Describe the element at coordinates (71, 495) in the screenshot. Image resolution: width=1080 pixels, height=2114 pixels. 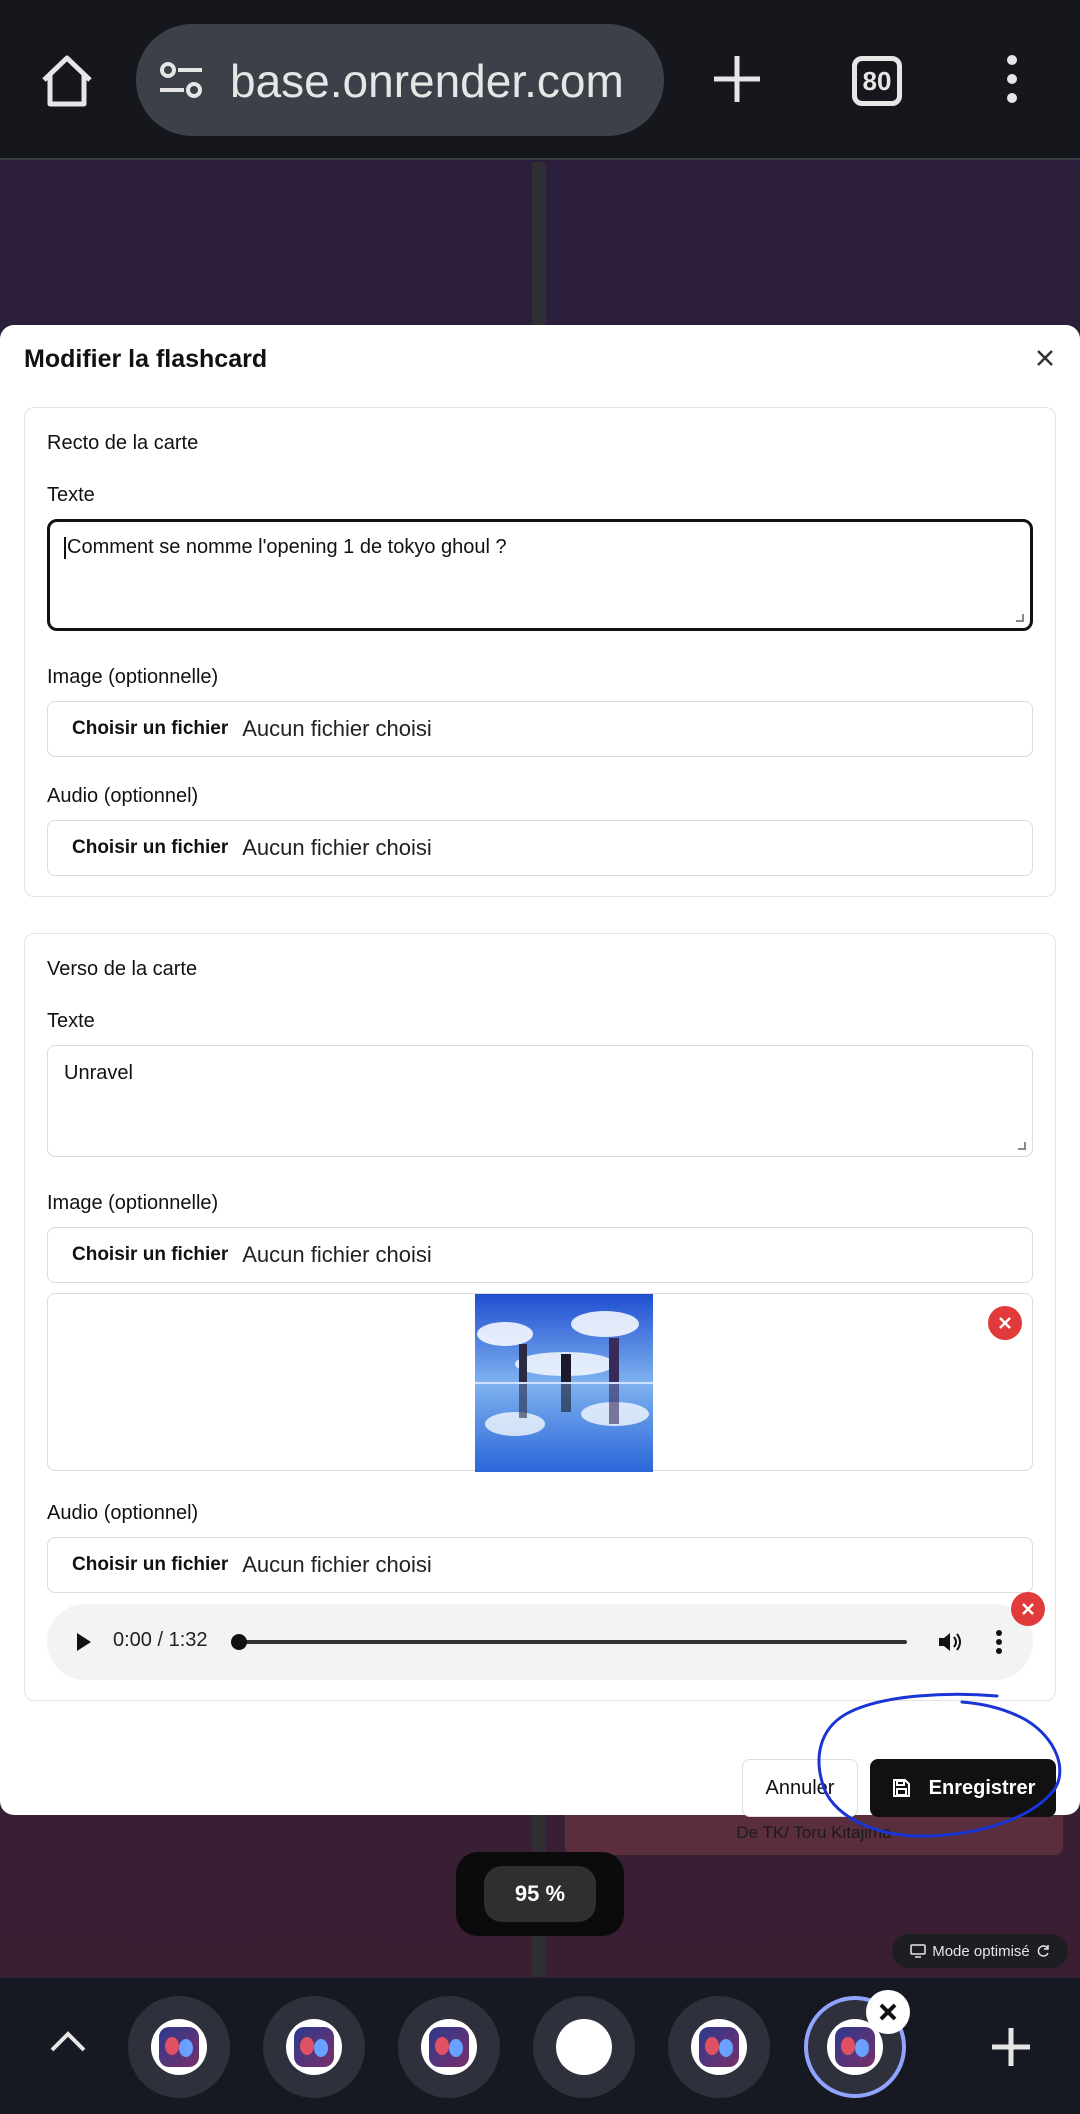
I see `recto-text-label: Texte` at that location.